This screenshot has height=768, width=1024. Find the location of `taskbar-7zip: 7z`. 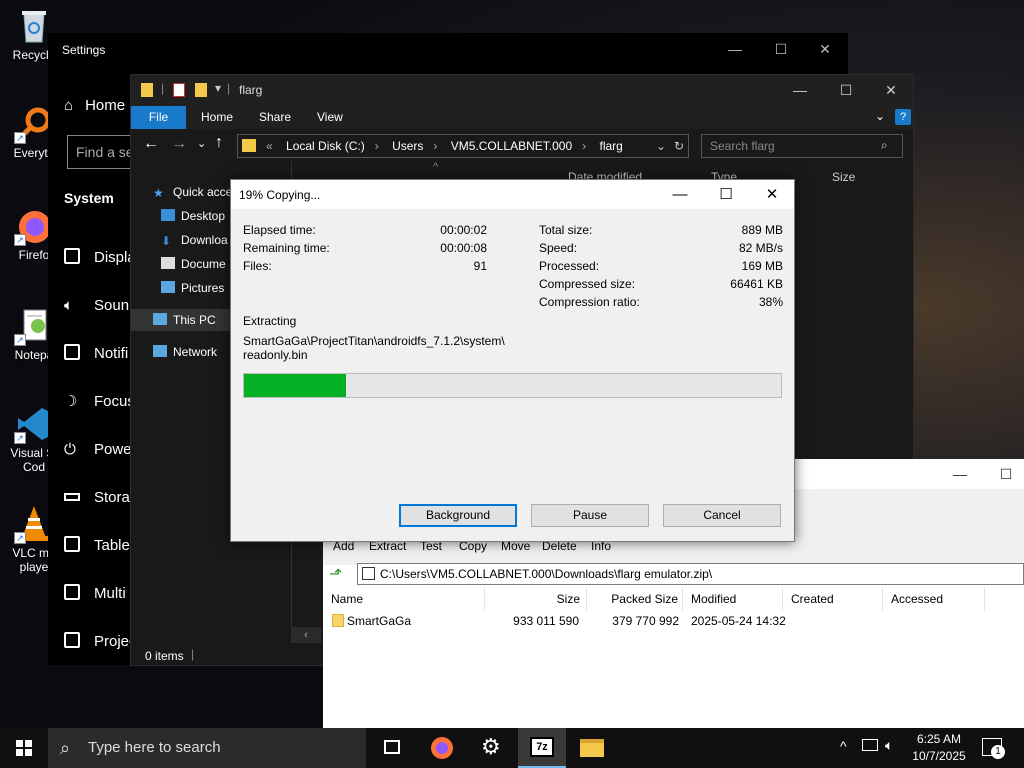

taskbar-7zip: 7z is located at coordinates (542, 748).